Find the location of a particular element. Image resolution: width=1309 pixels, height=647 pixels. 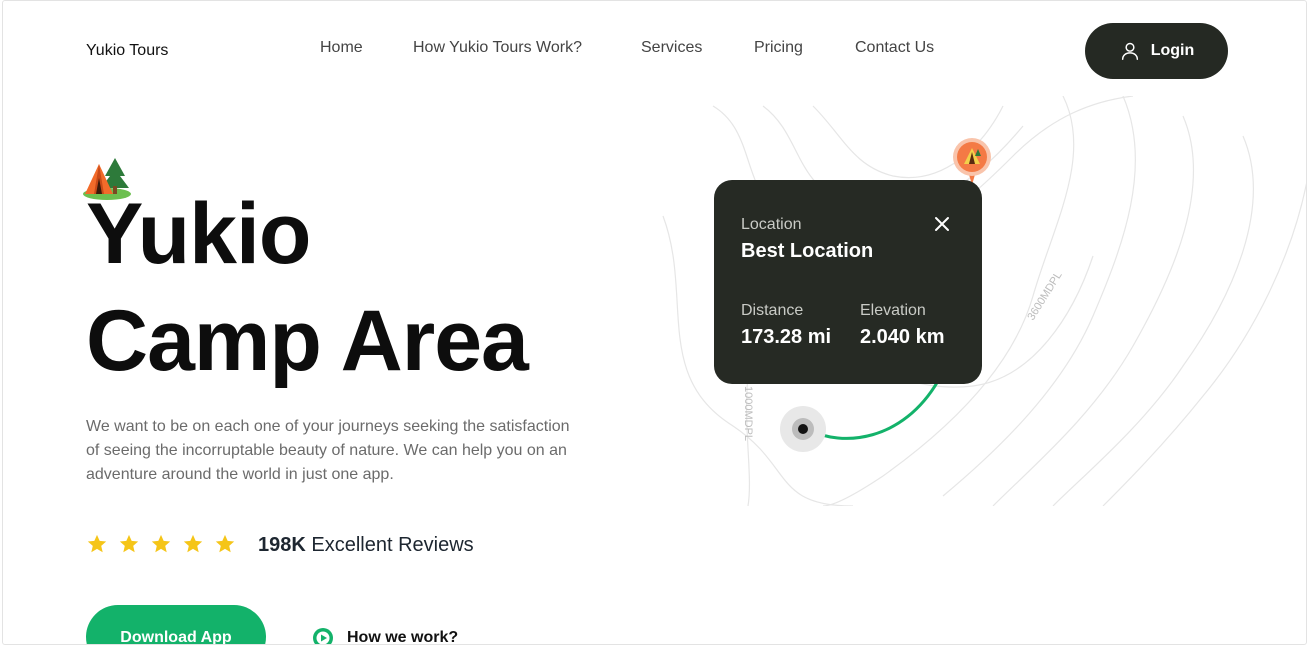

close-icon is located at coordinates (942, 224).